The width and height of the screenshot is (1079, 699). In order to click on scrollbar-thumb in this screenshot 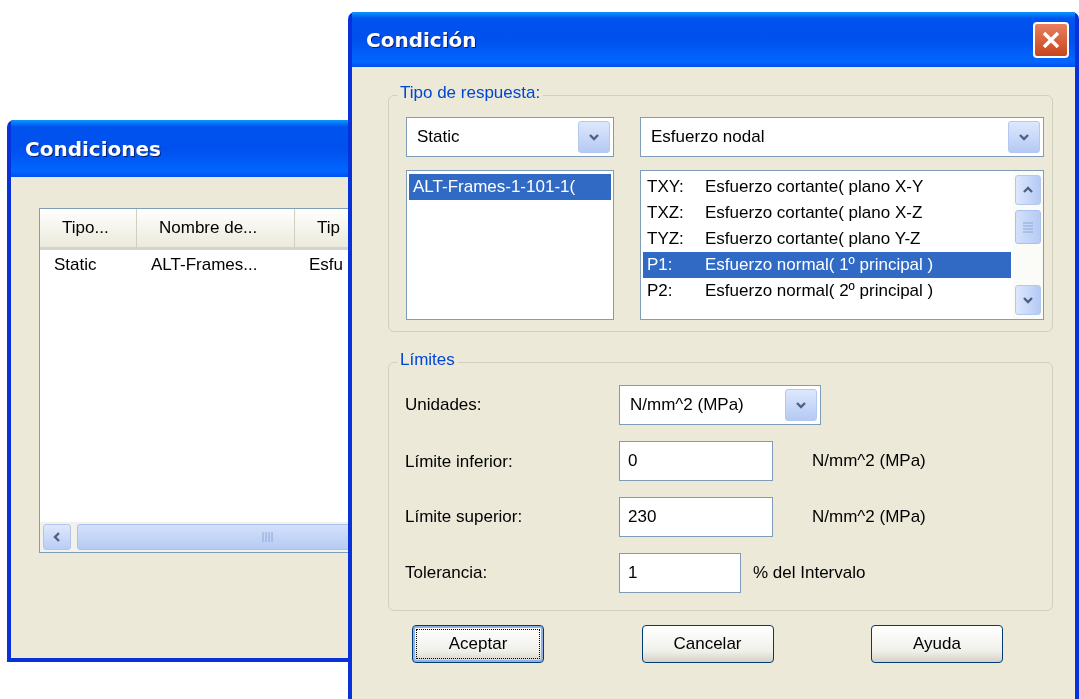, I will do `click(1028, 227)`.